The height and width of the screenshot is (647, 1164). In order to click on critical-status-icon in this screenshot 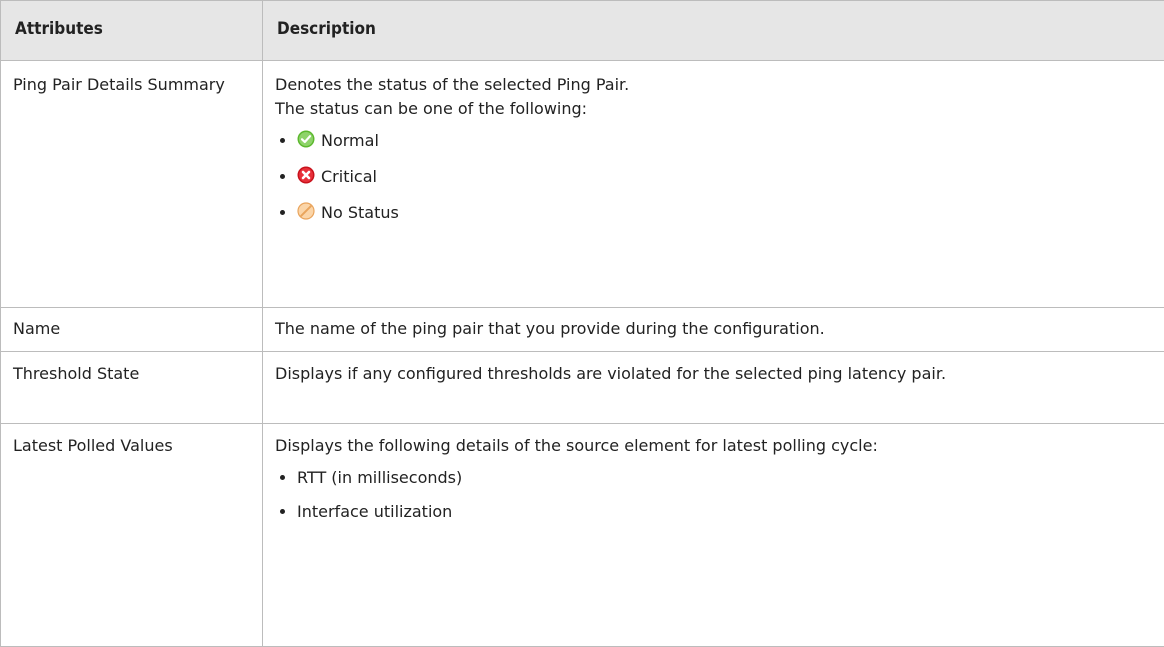, I will do `click(306, 175)`.